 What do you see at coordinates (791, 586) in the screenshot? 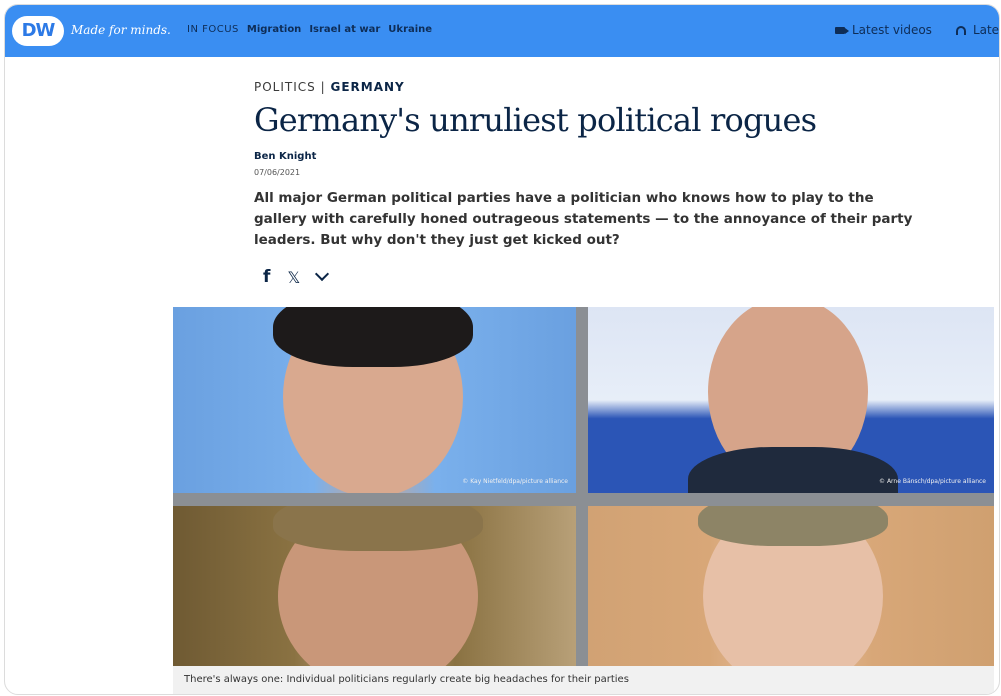
I see `photo-bottom-right` at bounding box center [791, 586].